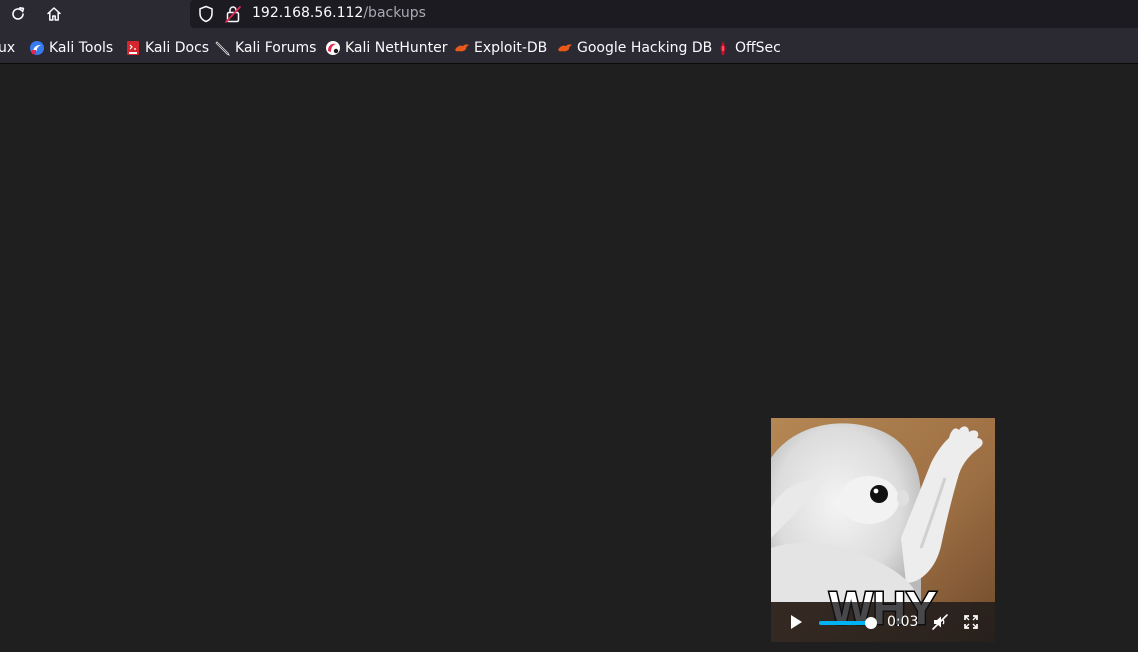 The width and height of the screenshot is (1138, 652). What do you see at coordinates (870, 623) in the screenshot?
I see `scrubber-thumb` at bounding box center [870, 623].